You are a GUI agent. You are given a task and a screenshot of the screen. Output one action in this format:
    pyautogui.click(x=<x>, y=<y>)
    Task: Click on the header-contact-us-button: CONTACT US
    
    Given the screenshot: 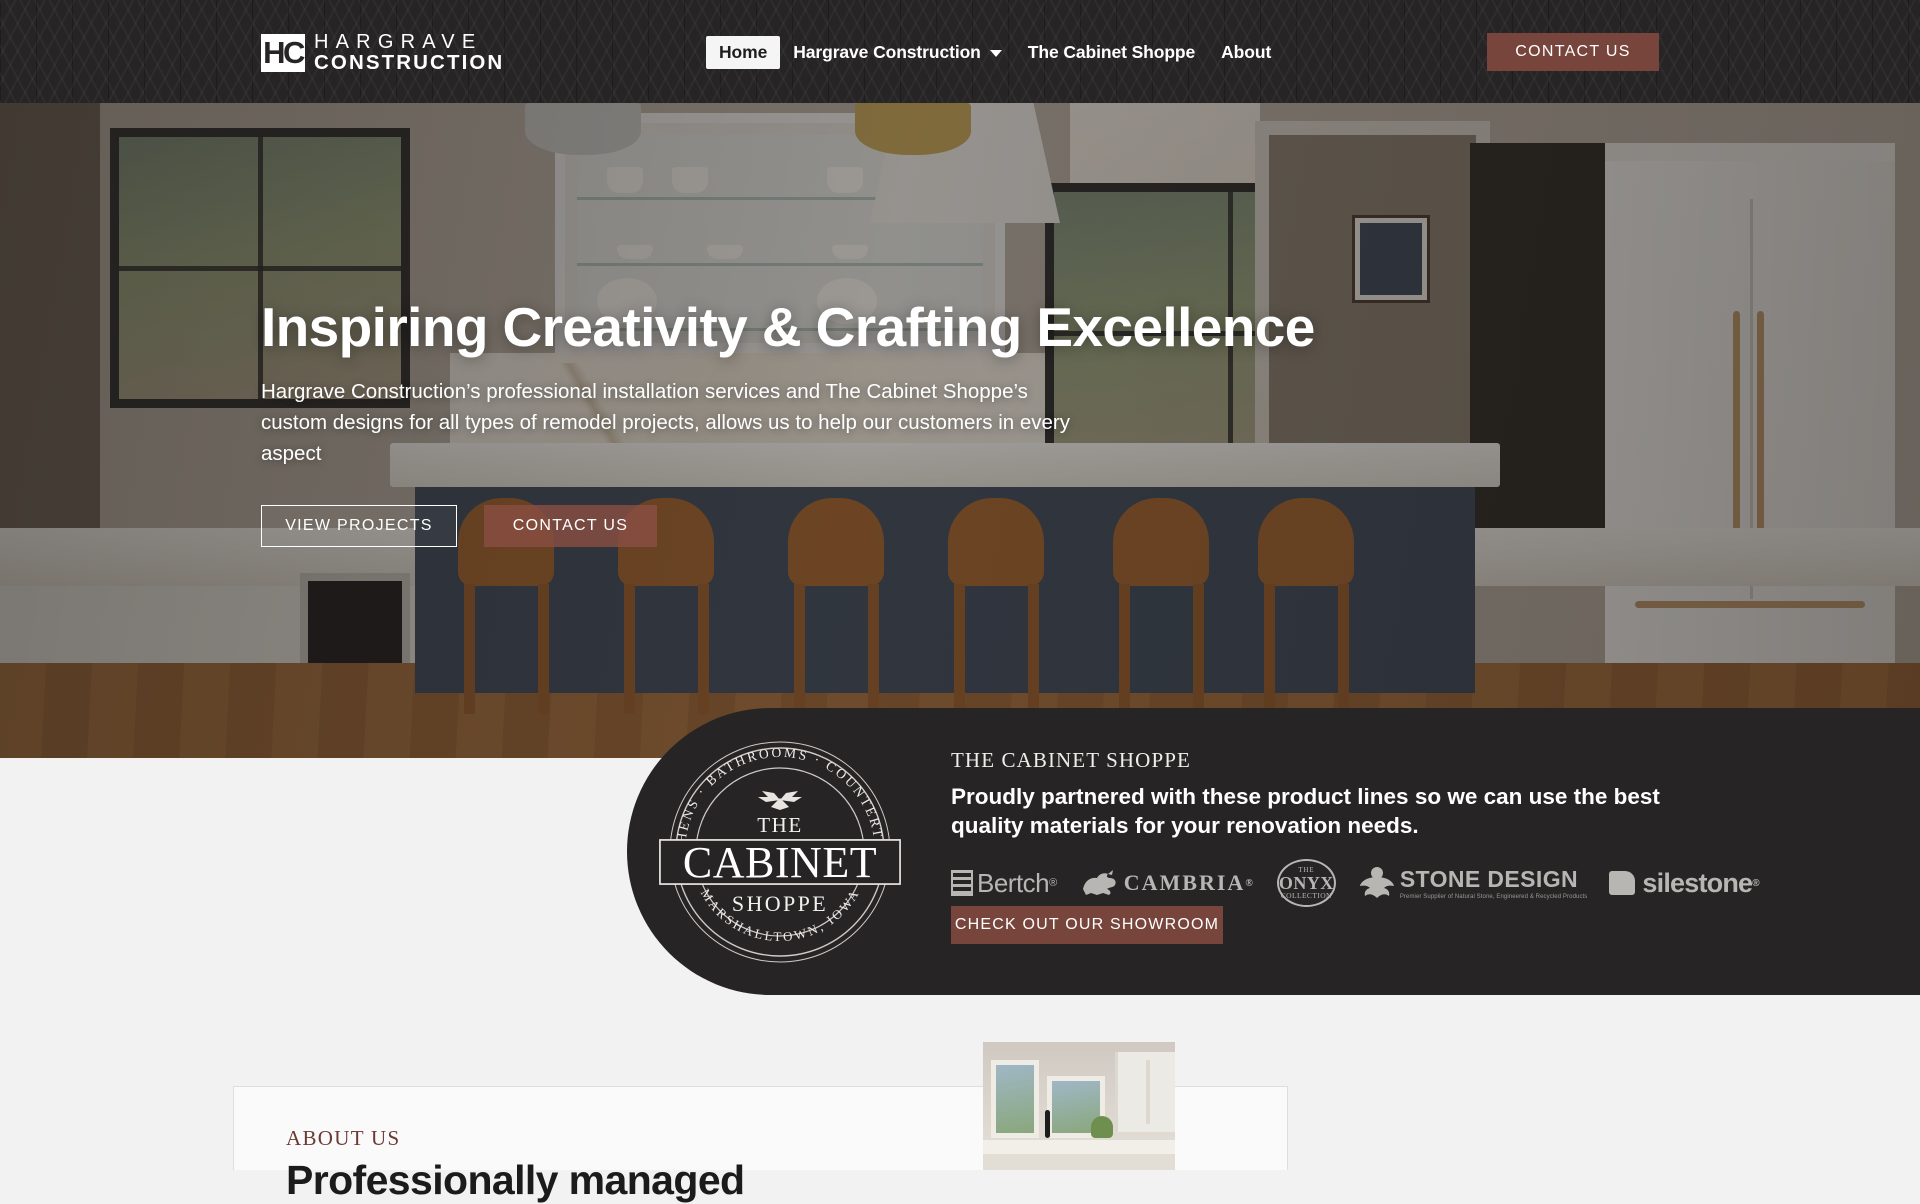 What is the action you would take?
    pyautogui.click(x=1573, y=52)
    